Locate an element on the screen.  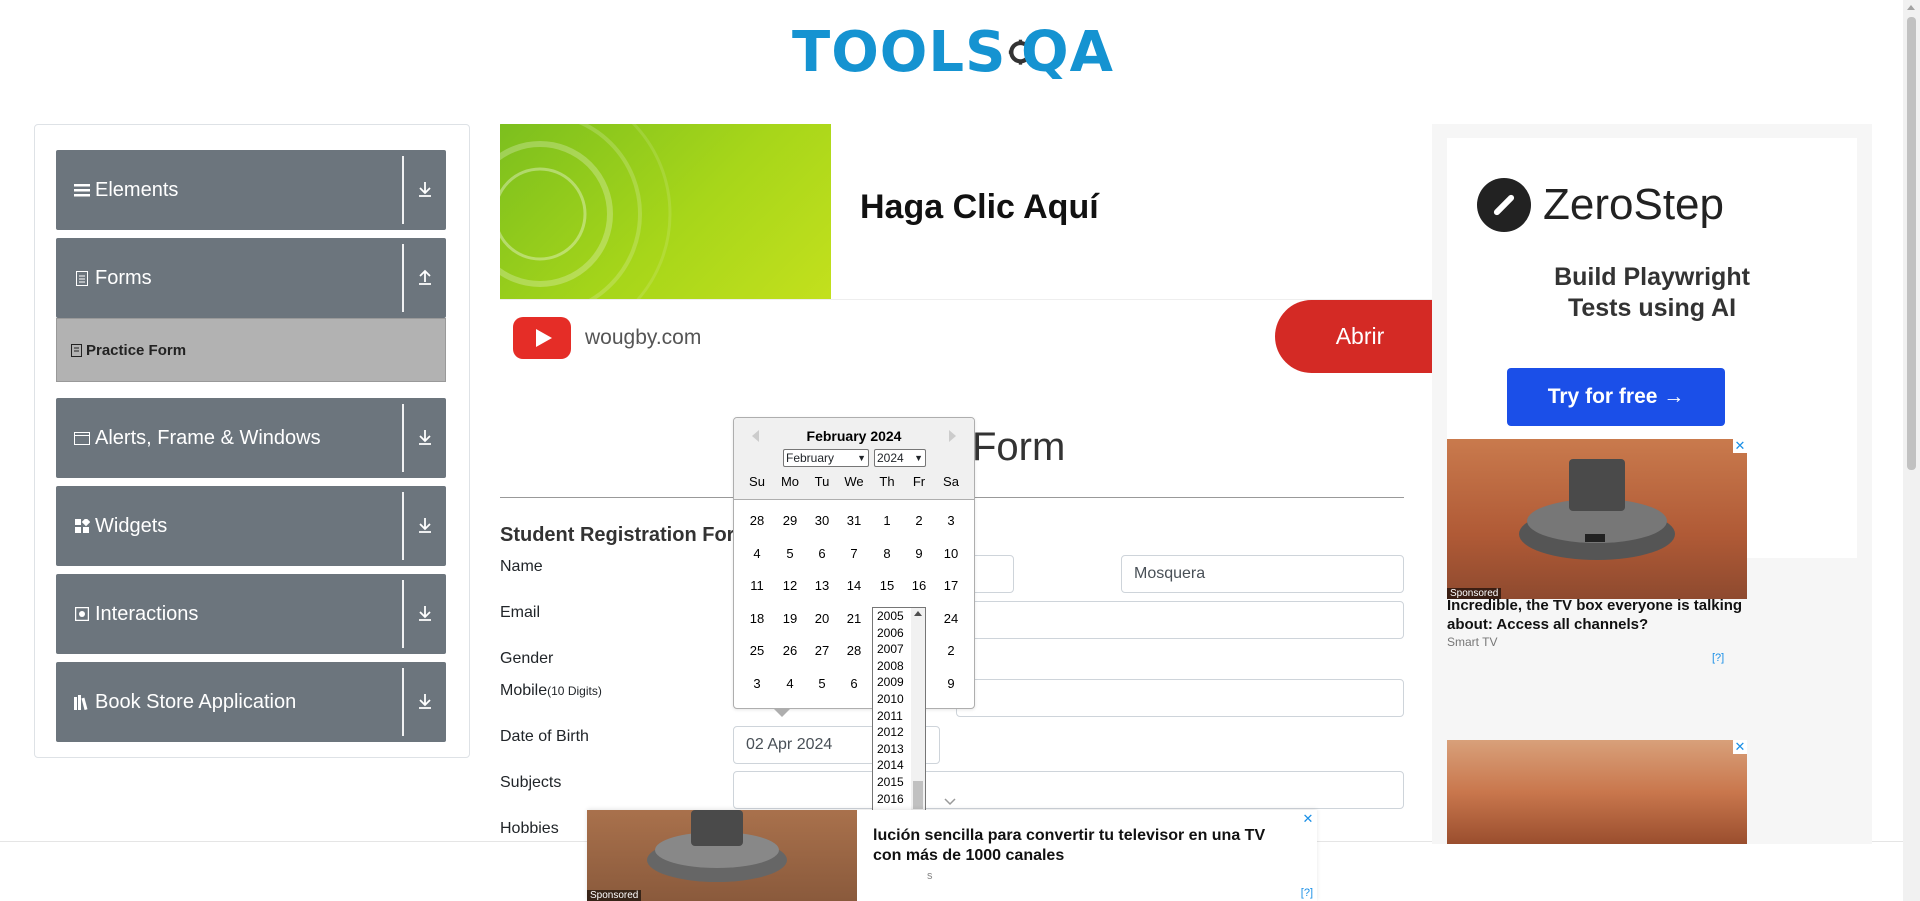
sidebar-group-forms: Forms is located at coordinates (251, 278).